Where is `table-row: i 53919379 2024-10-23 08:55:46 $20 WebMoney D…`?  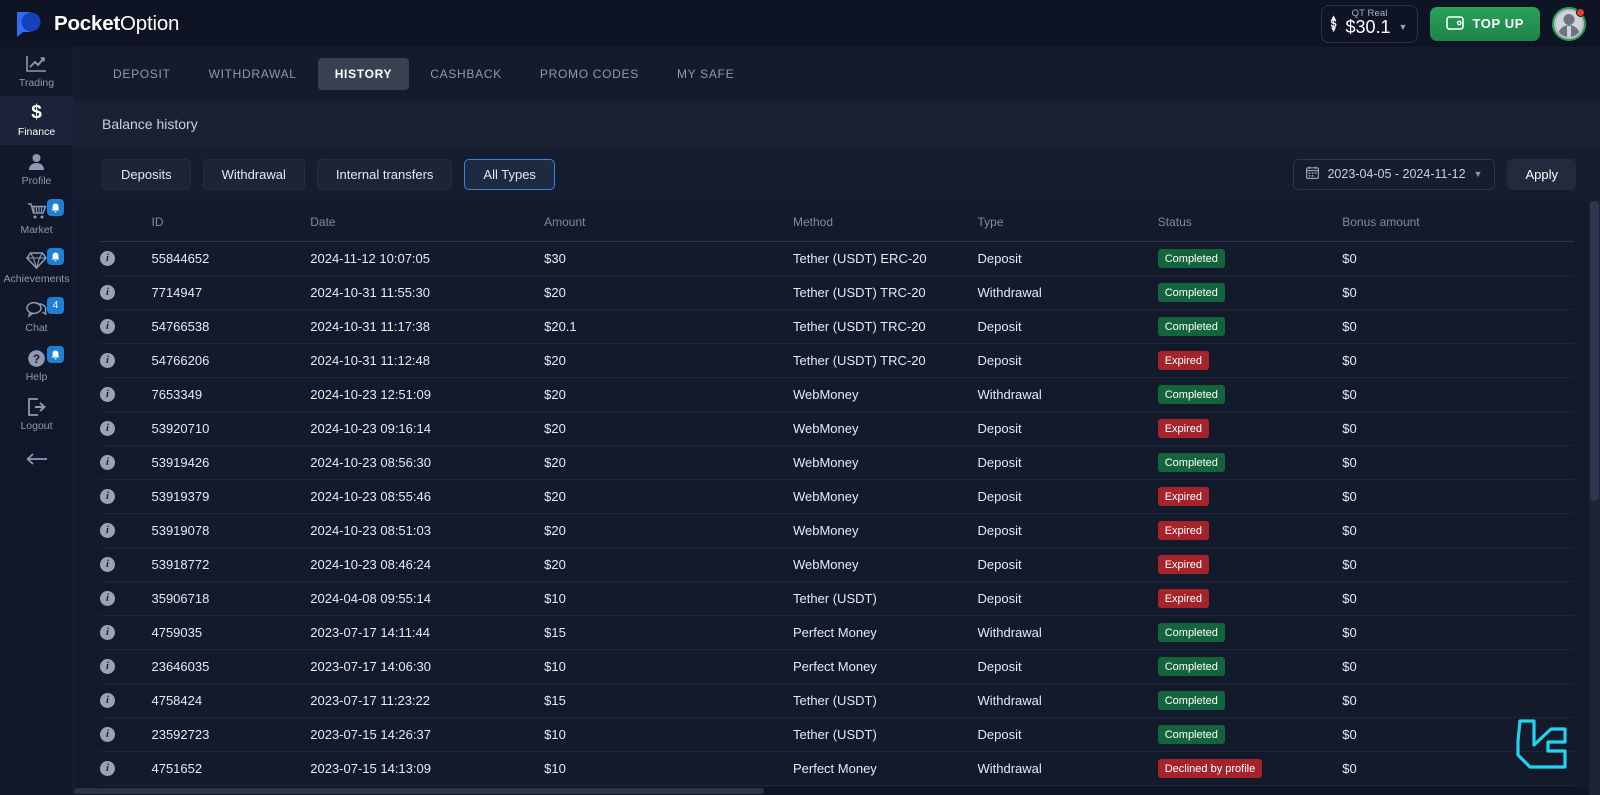 table-row: i 53919379 2024-10-23 08:55:46 $20 WebMoney D… is located at coordinates (837, 496).